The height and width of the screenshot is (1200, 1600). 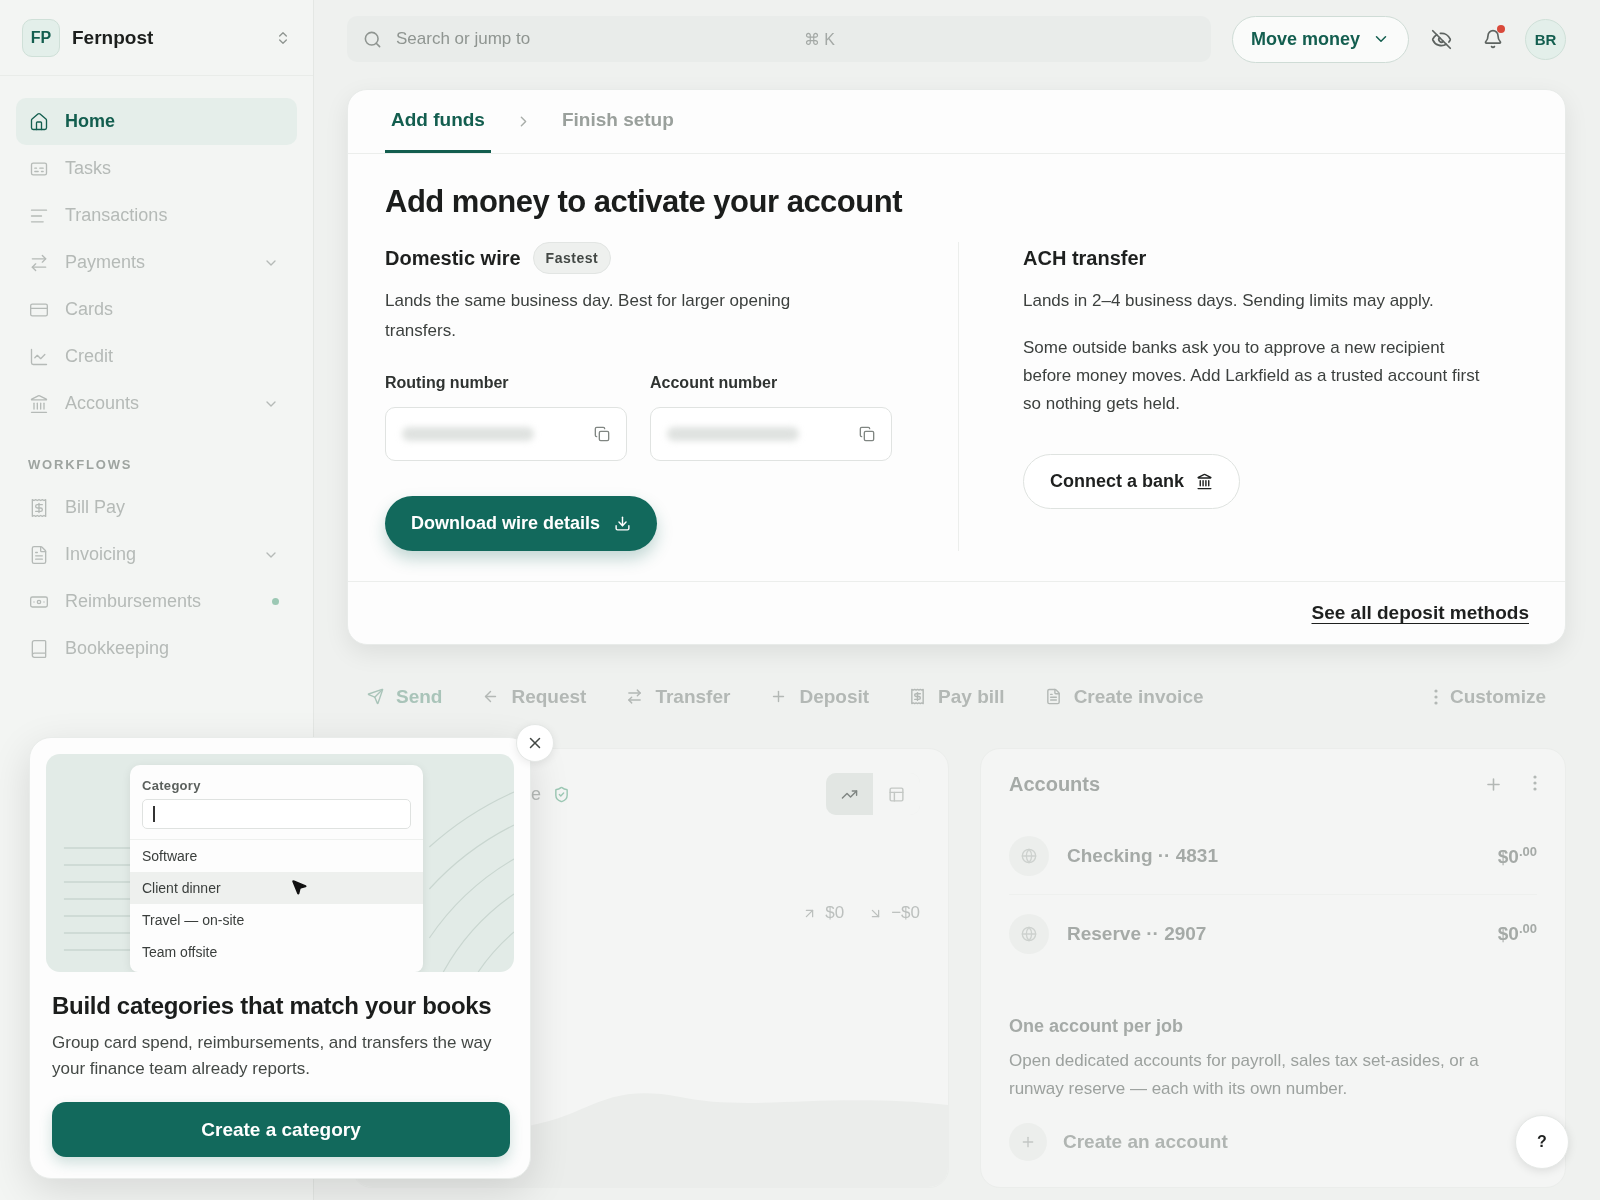 I want to click on move-money-button: Move money, so click(x=1320, y=39).